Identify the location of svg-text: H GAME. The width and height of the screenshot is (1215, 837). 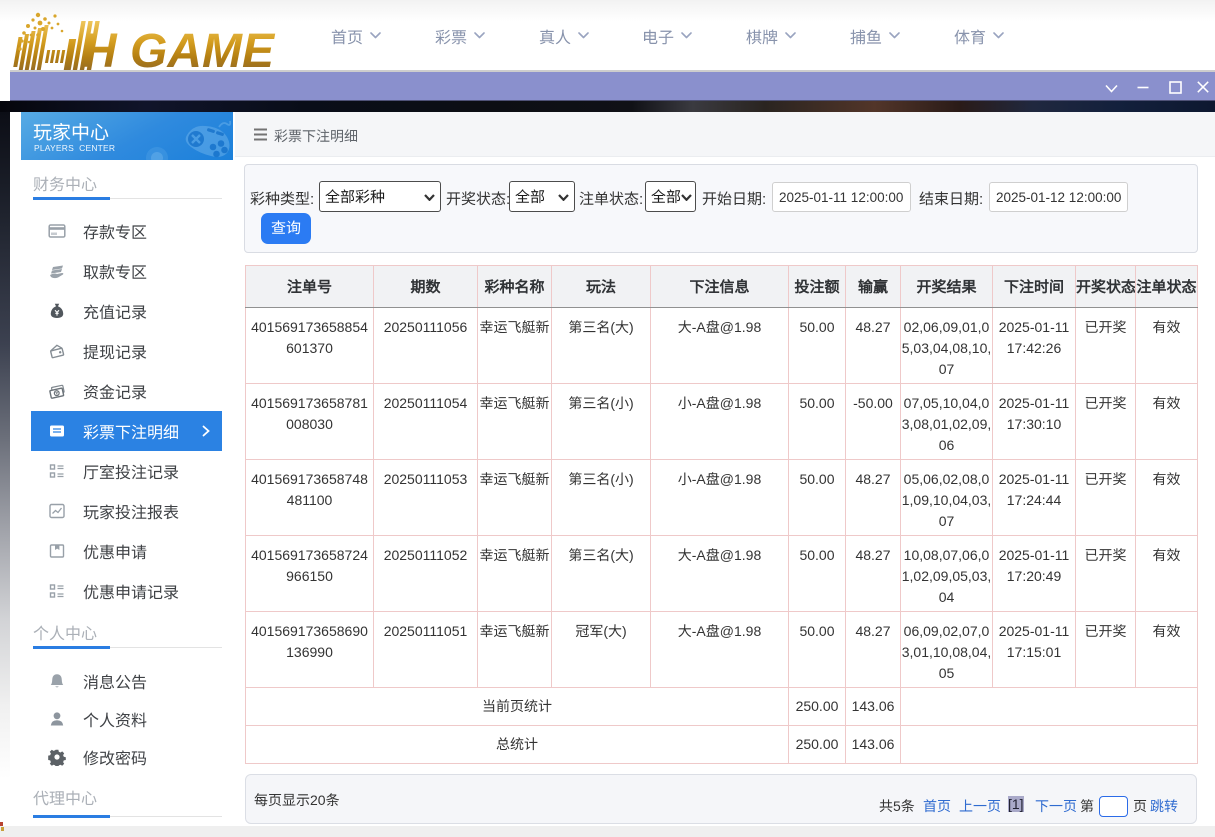
(179, 48).